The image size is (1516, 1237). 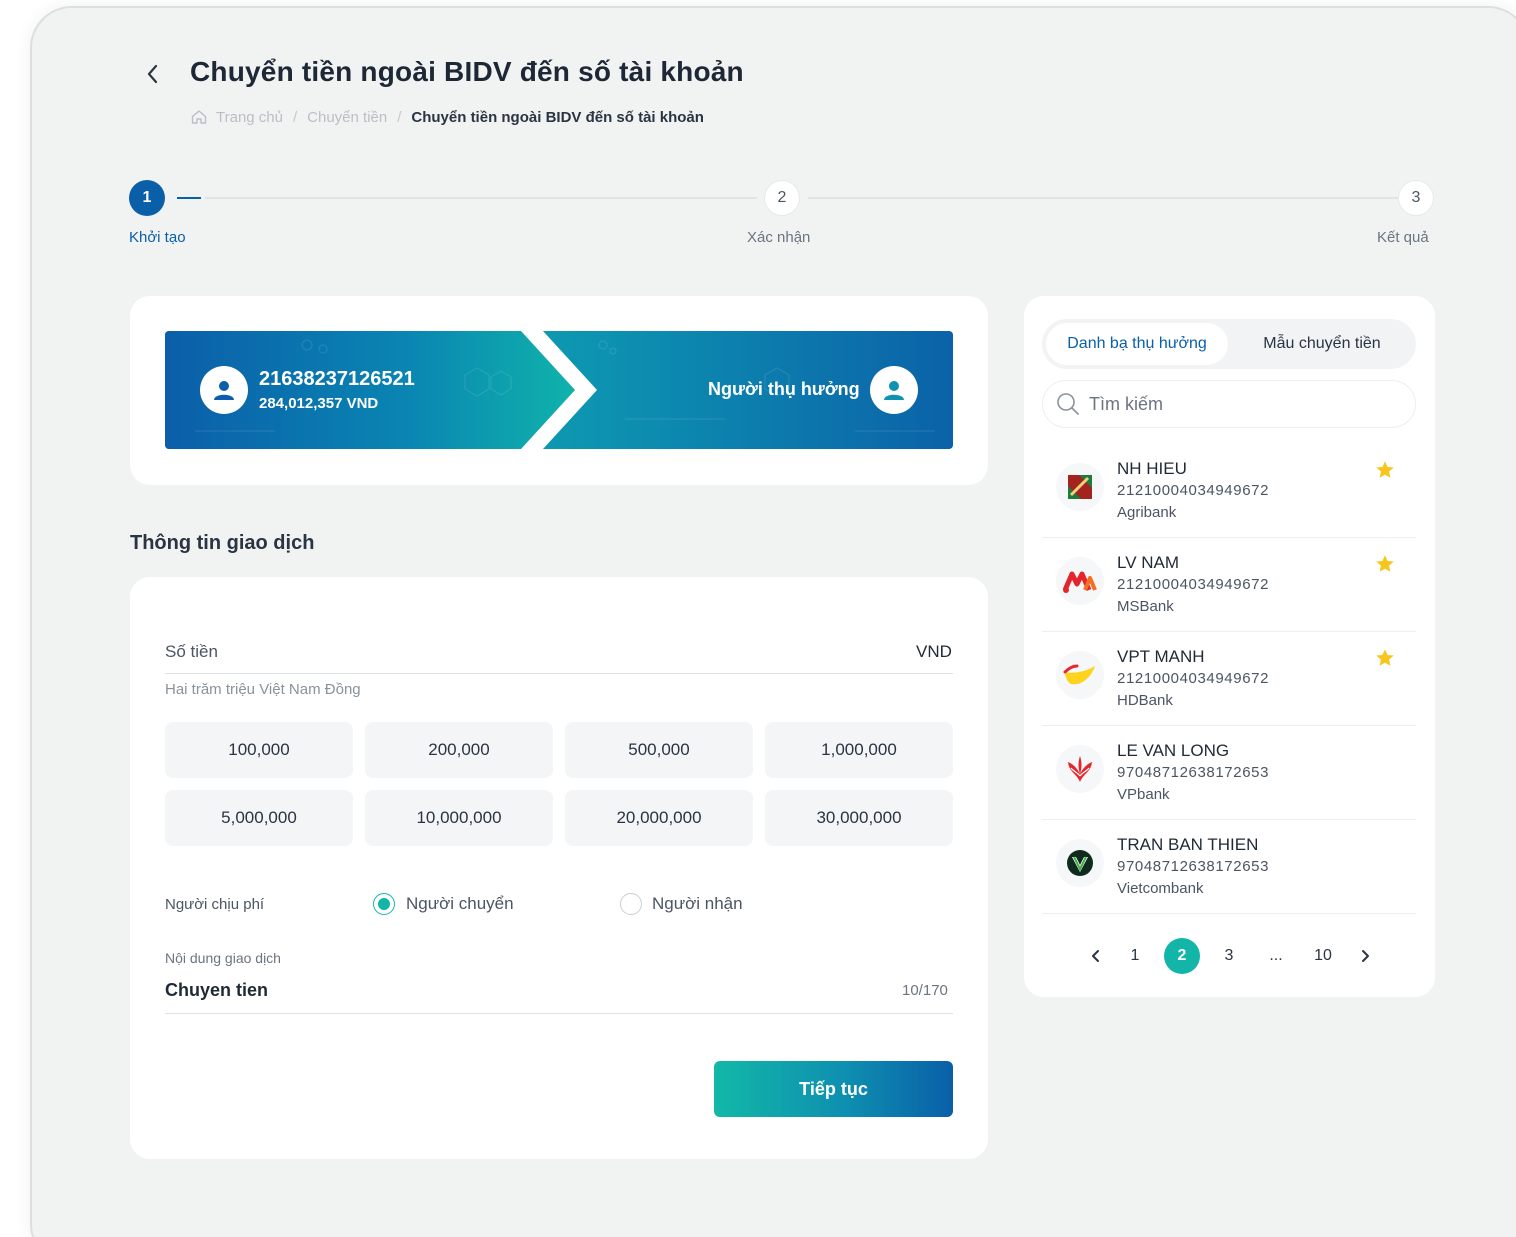 I want to click on quick-amount-button: 10,000,000, so click(x=459, y=818).